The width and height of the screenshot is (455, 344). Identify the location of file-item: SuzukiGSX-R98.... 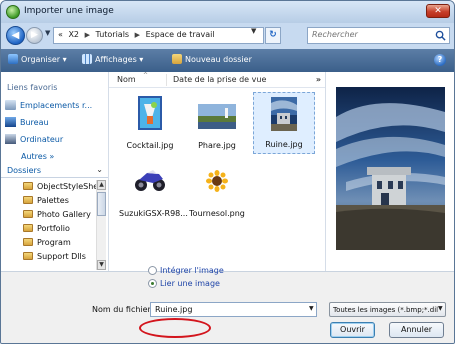
(153, 191).